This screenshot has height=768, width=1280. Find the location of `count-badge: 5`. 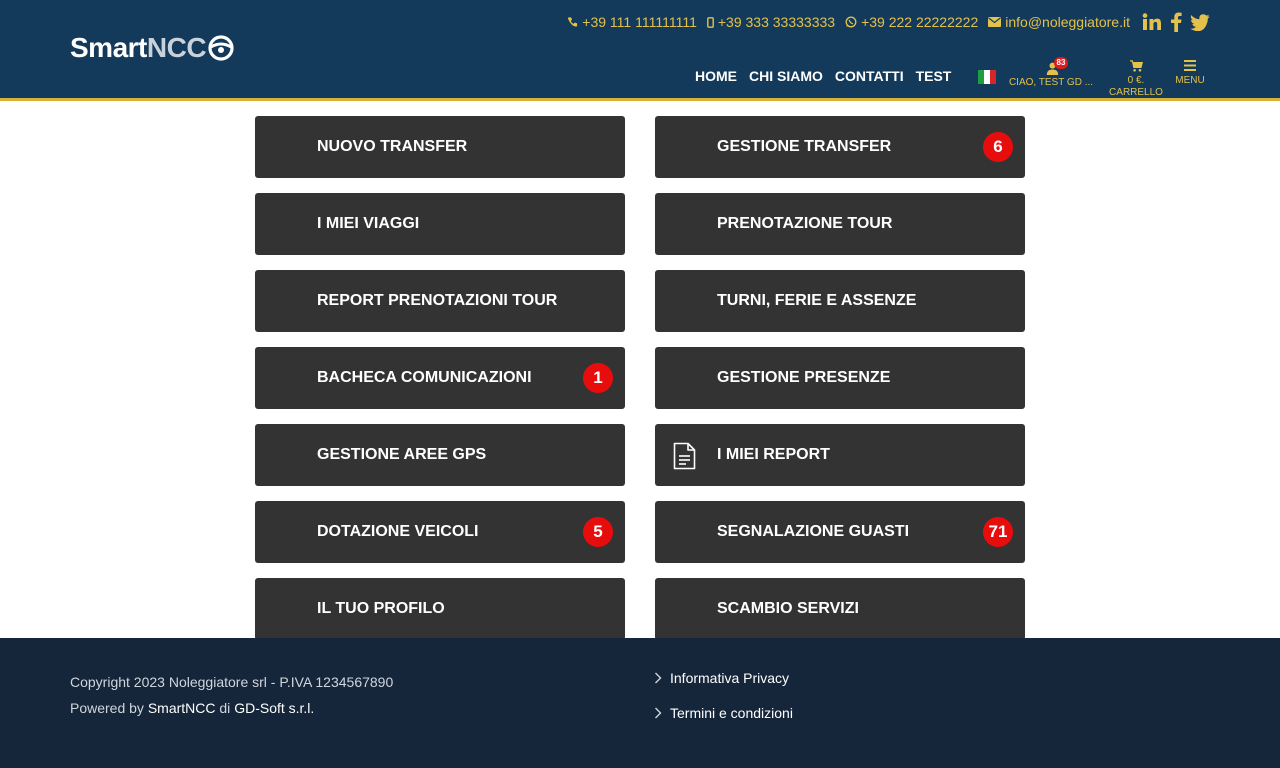

count-badge: 5 is located at coordinates (598, 532).